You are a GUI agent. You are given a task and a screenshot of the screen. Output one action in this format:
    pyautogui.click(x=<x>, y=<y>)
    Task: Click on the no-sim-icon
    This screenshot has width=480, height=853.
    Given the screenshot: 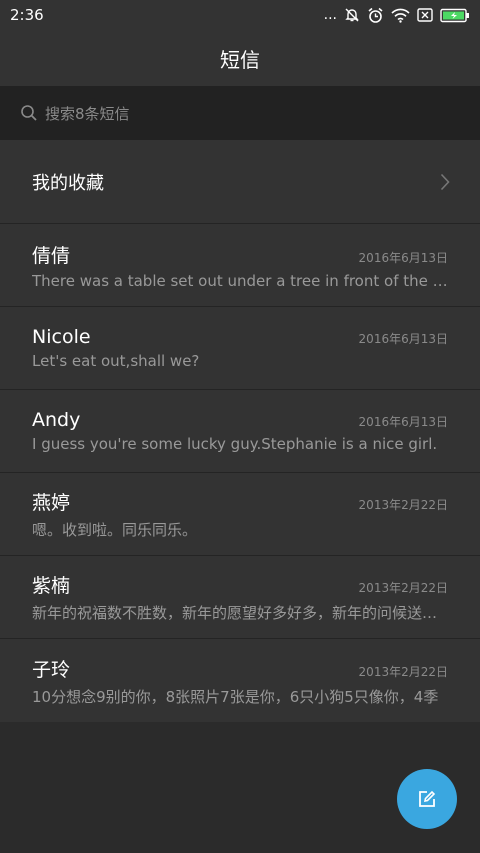 What is the action you would take?
    pyautogui.click(x=425, y=15)
    